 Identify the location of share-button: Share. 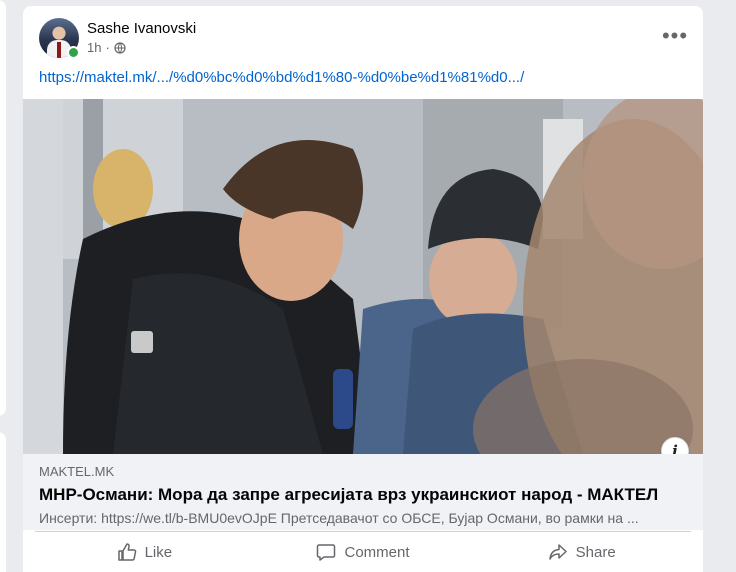
(581, 552).